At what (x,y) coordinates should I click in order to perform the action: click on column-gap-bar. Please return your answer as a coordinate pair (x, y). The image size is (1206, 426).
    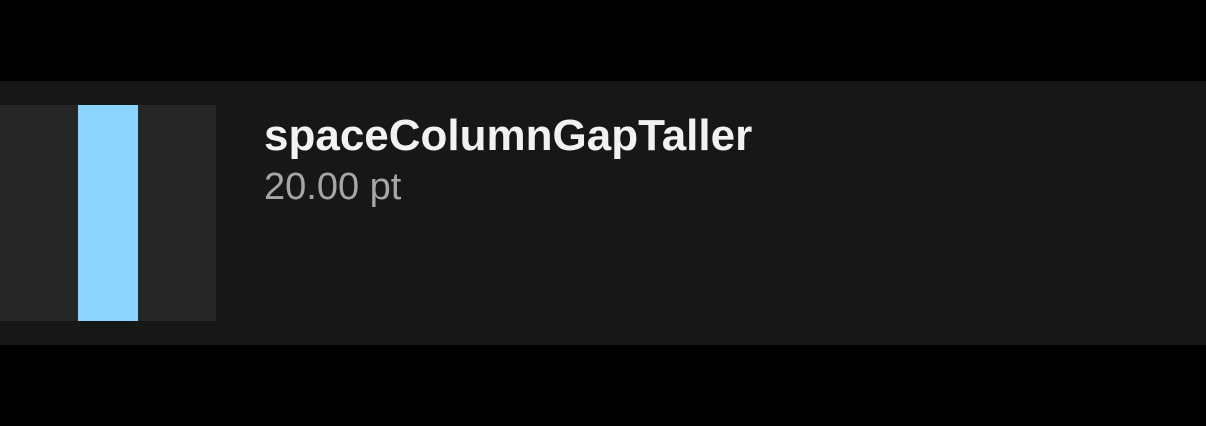
    Looking at the image, I should click on (108, 213).